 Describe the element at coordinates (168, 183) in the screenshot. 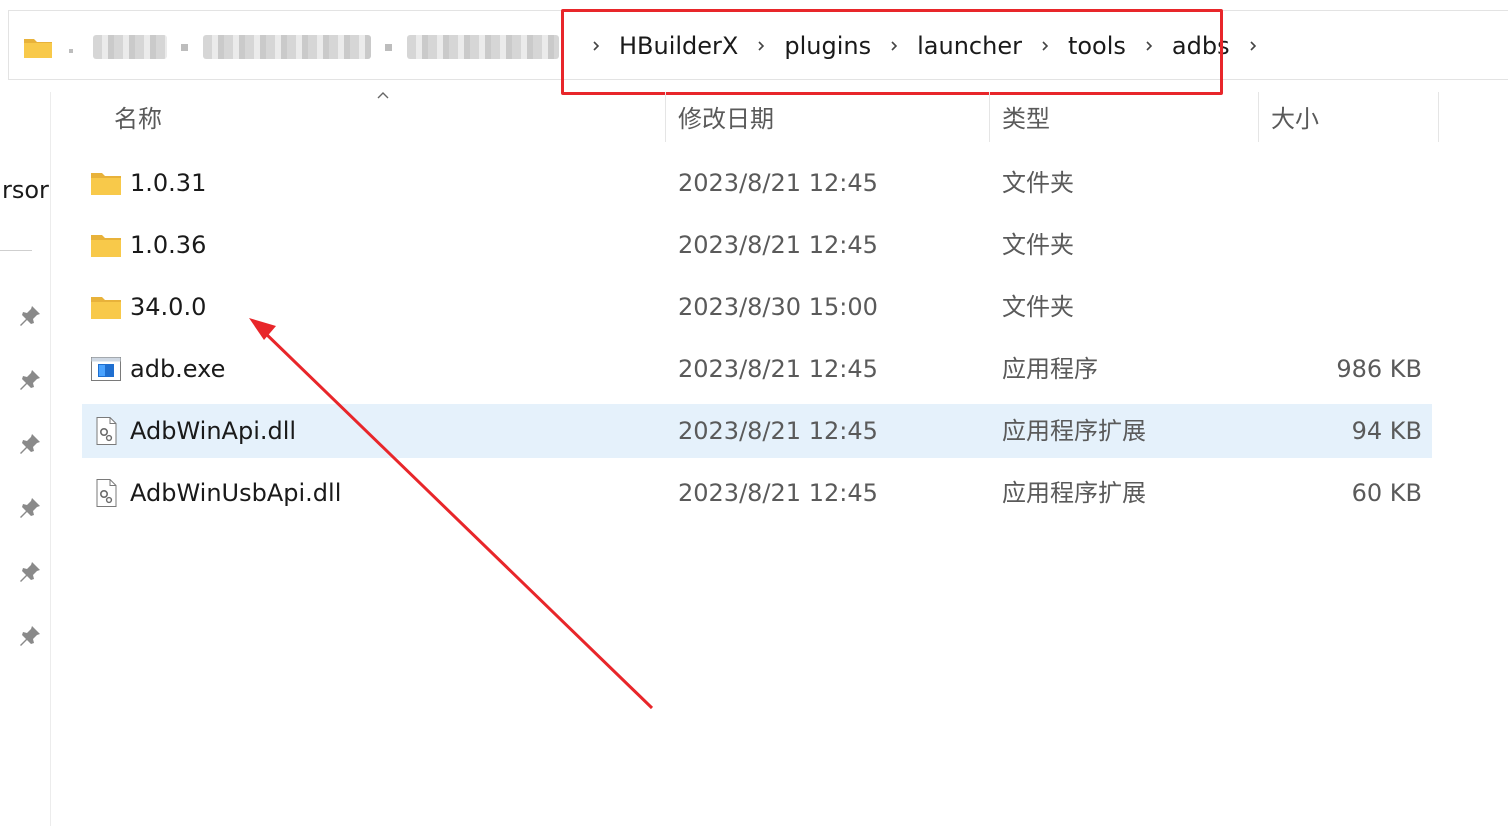

I see `file-name: 1.0.31` at that location.